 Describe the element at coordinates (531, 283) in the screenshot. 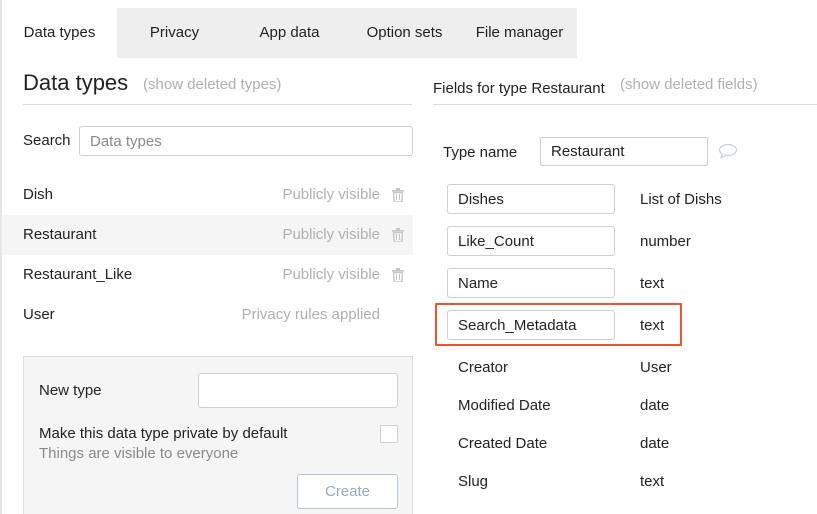

I see `field-name-input-name` at that location.